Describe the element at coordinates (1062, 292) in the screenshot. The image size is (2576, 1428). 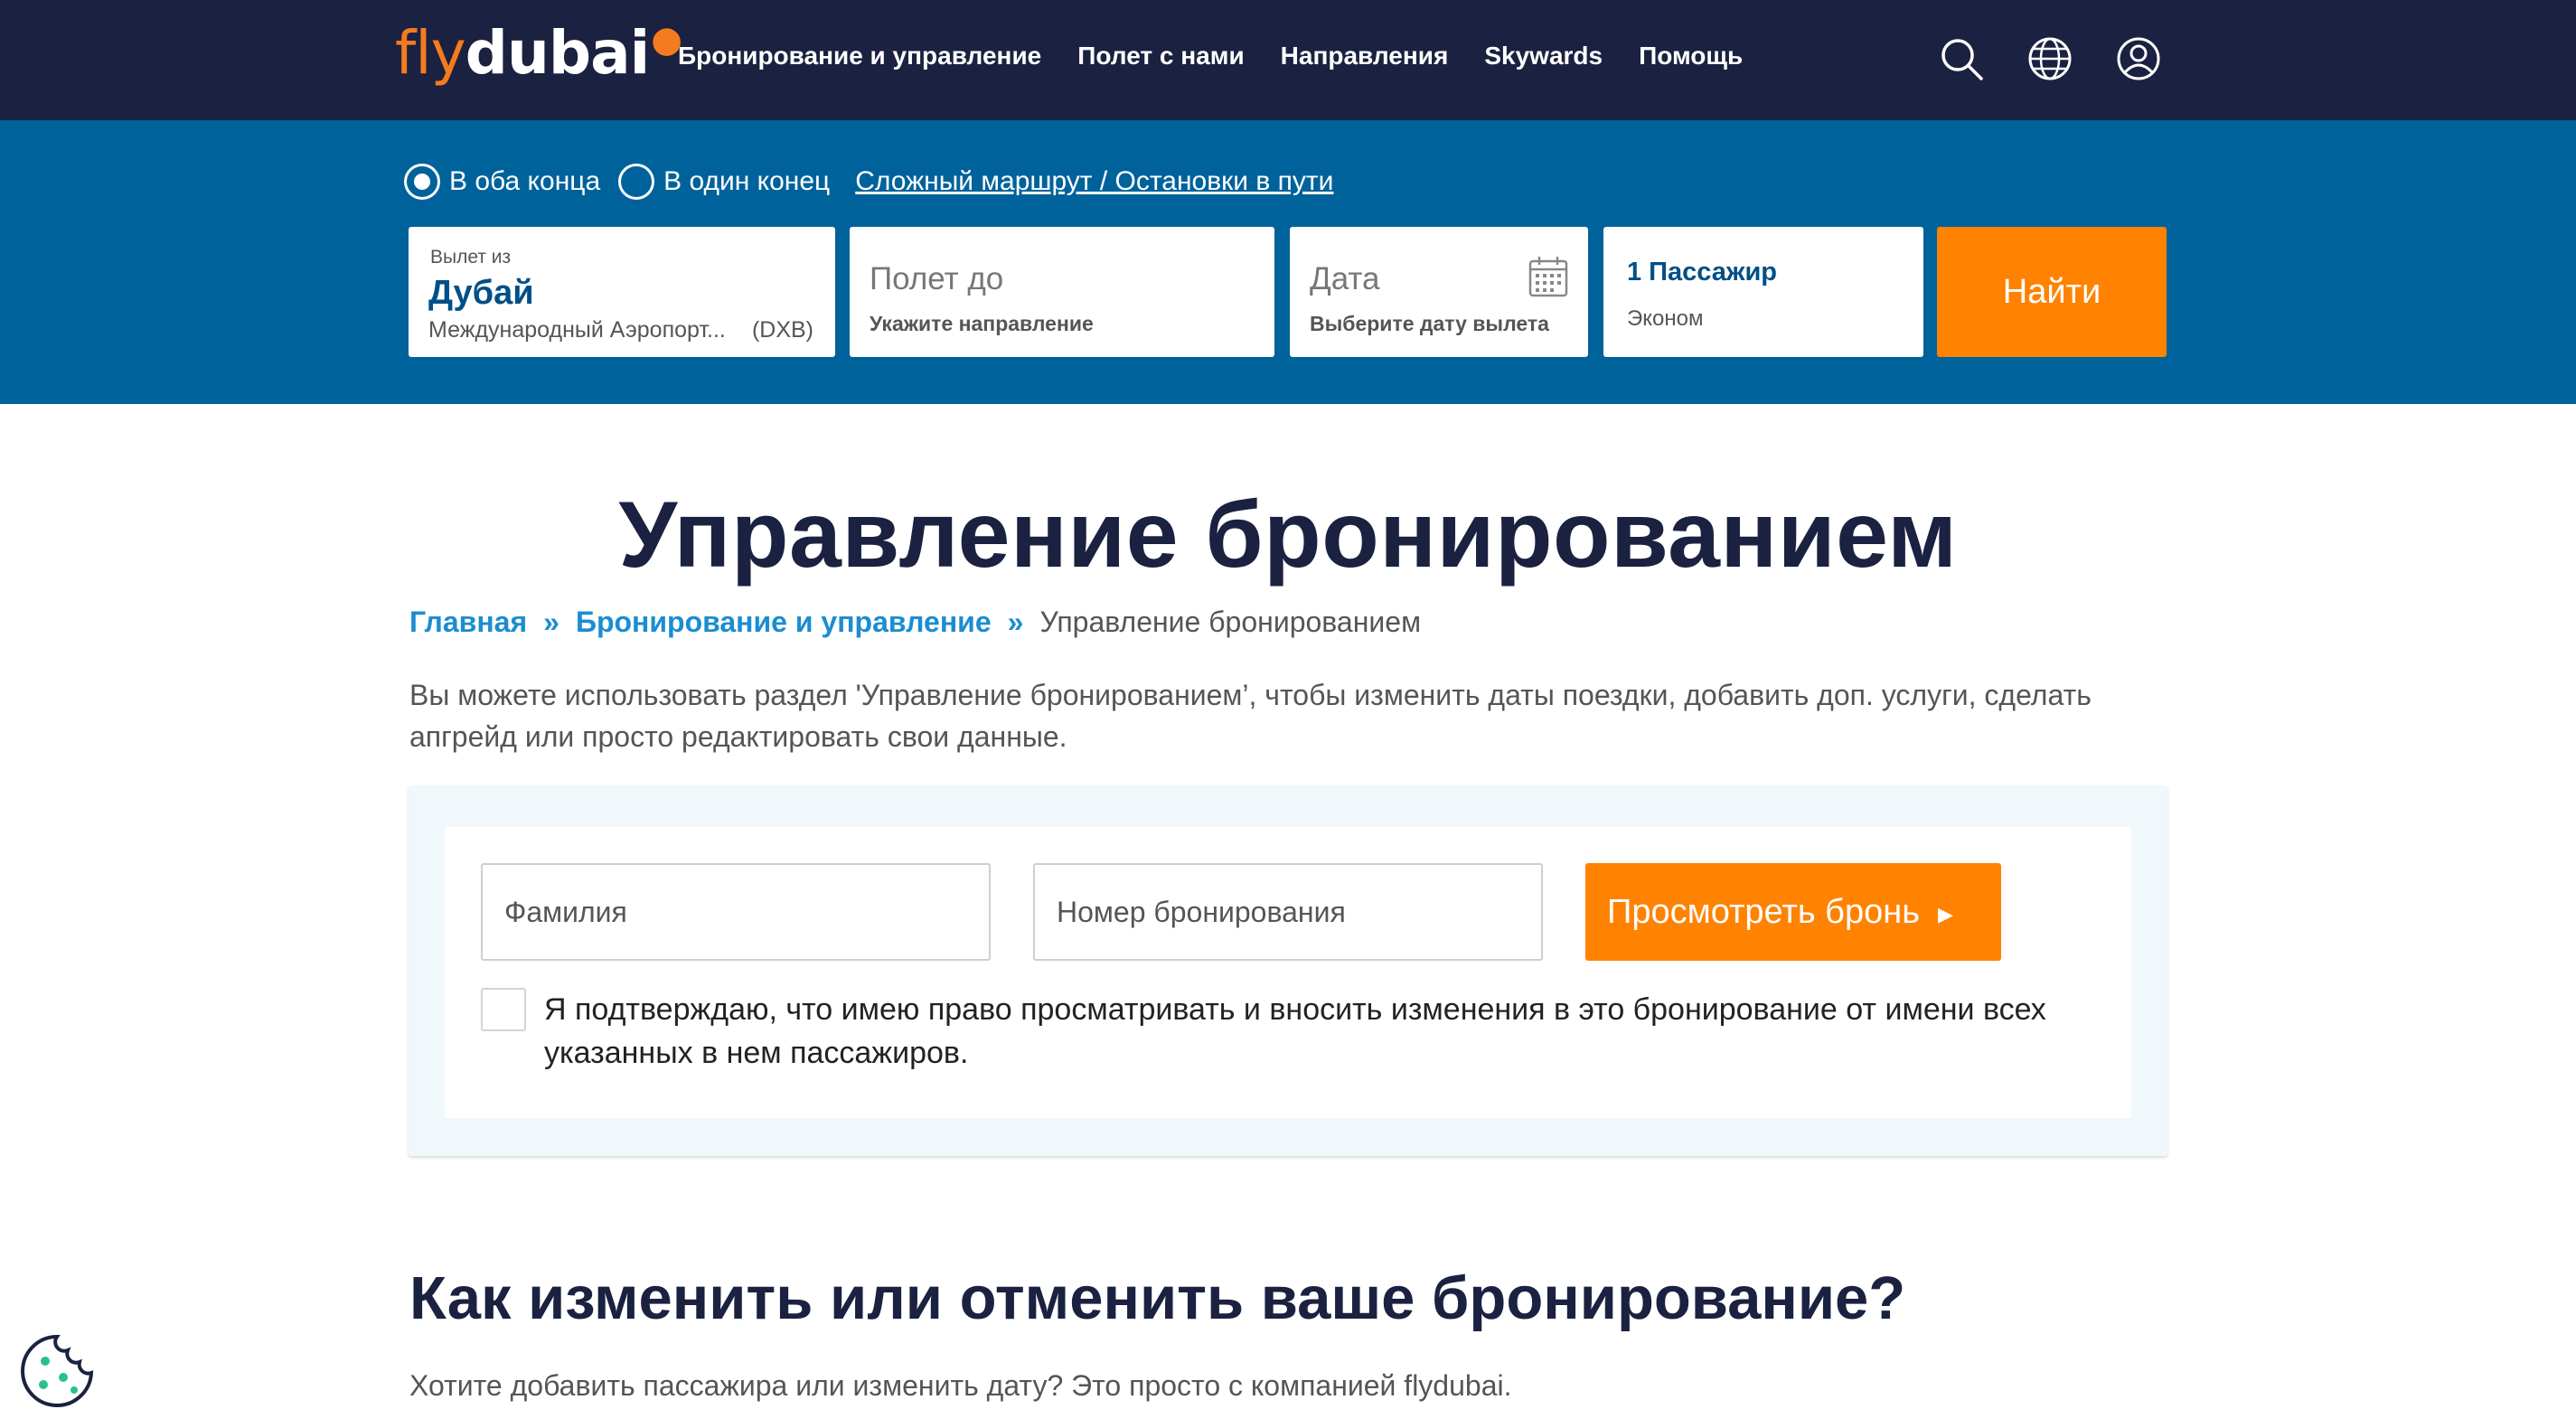
I see `destination-field: Полет до Укажите направление` at that location.